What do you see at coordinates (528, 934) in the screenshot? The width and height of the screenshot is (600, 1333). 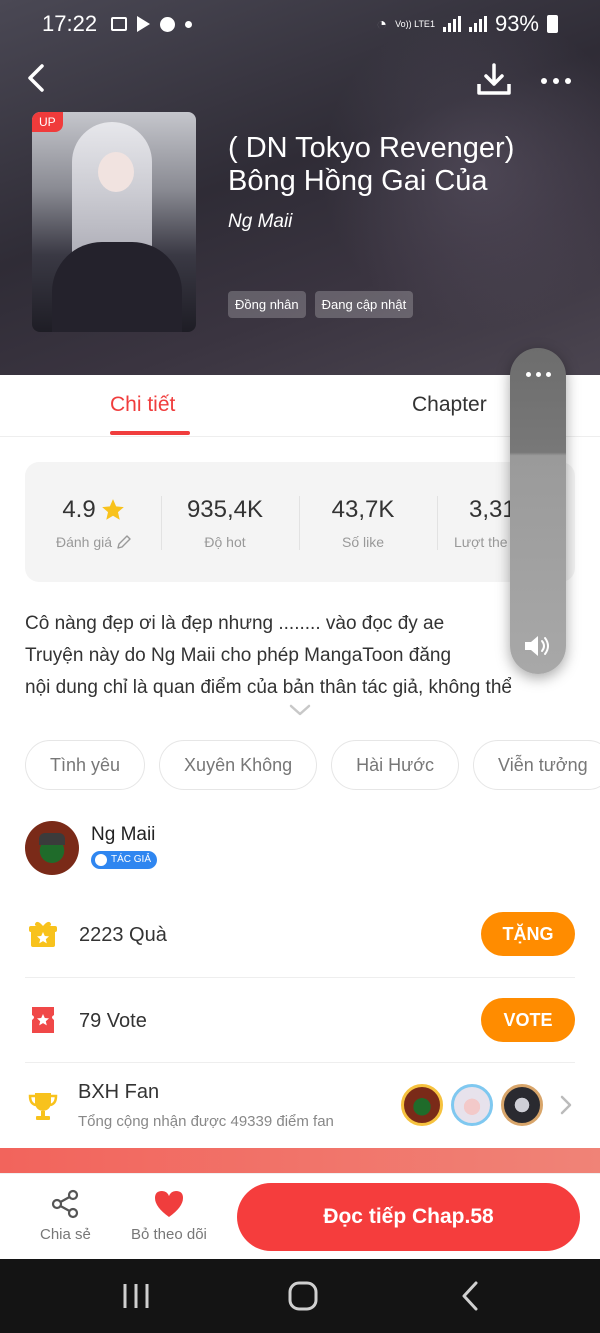 I see `gift-button: TẶNG` at bounding box center [528, 934].